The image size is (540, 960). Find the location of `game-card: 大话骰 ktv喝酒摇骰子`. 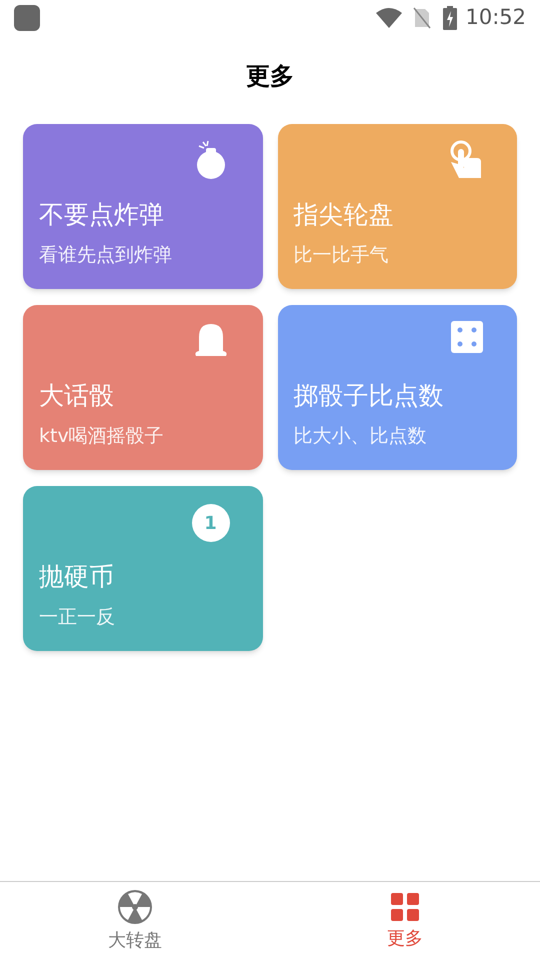

game-card: 大话骰 ktv喝酒摇骰子 is located at coordinates (142, 387).